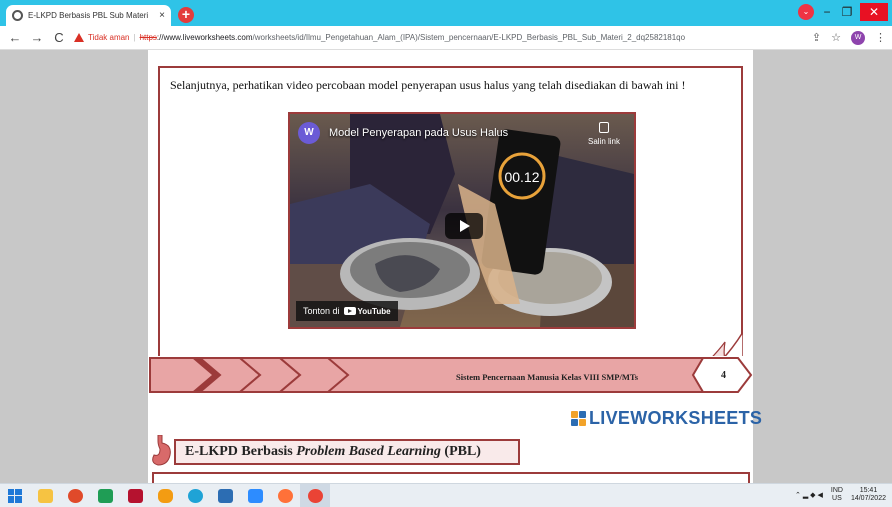 The height and width of the screenshot is (507, 892). I want to click on video-header: W Model Penyerapan pada Usus Halus, so click(403, 133).